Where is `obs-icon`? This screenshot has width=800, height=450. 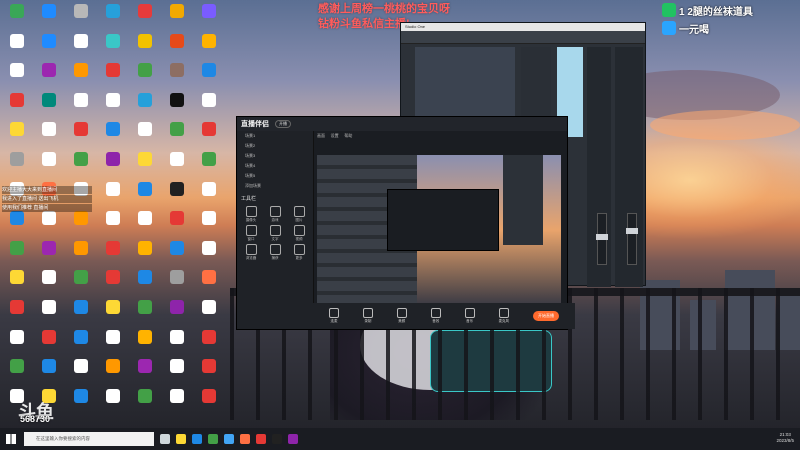
obs-icon is located at coordinates (277, 439).